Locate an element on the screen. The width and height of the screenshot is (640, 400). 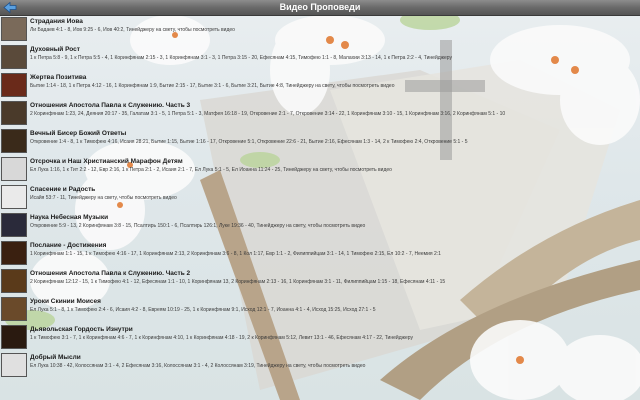
item-title: Дьявольская Гордость Изнутри is located at coordinates (81, 329).